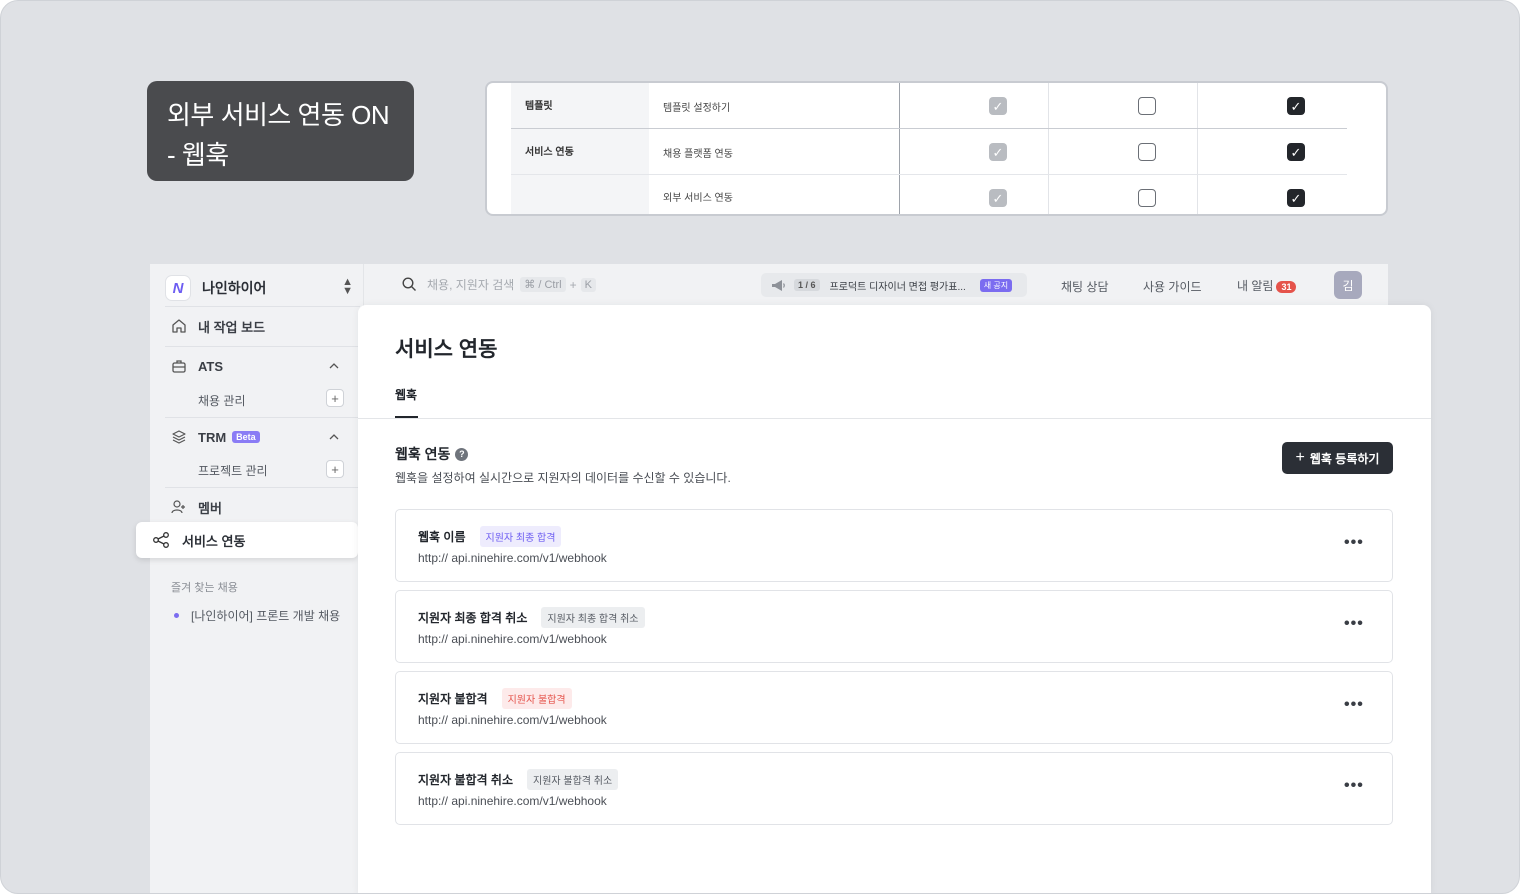 The image size is (1520, 894). What do you see at coordinates (543, 284) in the screenshot?
I see `shortcut-key: ⌘ / Ctrl` at bounding box center [543, 284].